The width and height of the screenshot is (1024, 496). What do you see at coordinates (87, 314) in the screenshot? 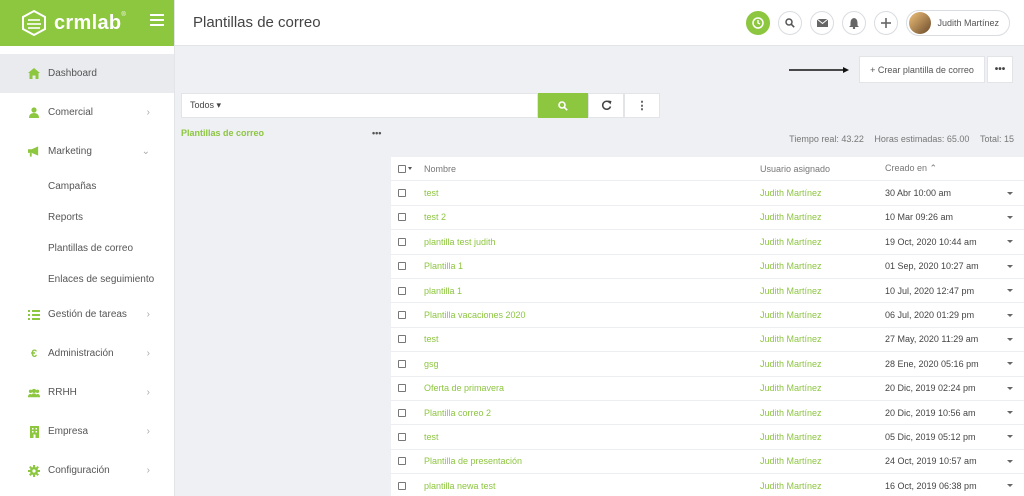
I see `sidebar-item-gestion-tareas: Gestión de tareas ›` at bounding box center [87, 314].